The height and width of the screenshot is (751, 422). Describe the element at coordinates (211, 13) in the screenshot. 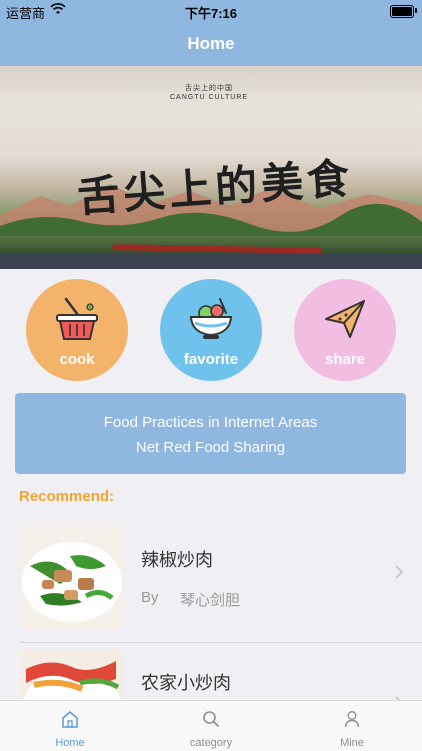

I see `clock: 下午7:16` at that location.